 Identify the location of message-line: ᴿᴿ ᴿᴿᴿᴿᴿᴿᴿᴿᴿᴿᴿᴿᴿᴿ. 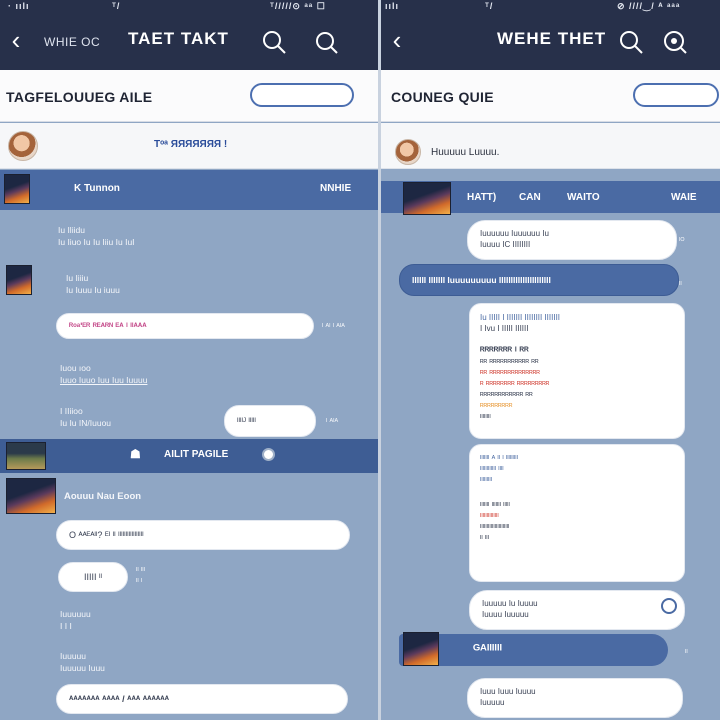
(510, 373).